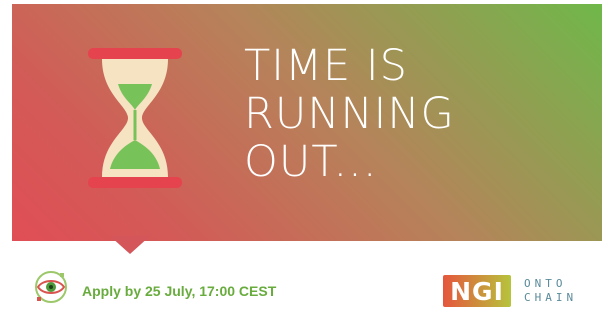 This screenshot has height=326, width=602. Describe the element at coordinates (326, 66) in the screenshot. I see `headline-line-1: TIME IS` at that location.